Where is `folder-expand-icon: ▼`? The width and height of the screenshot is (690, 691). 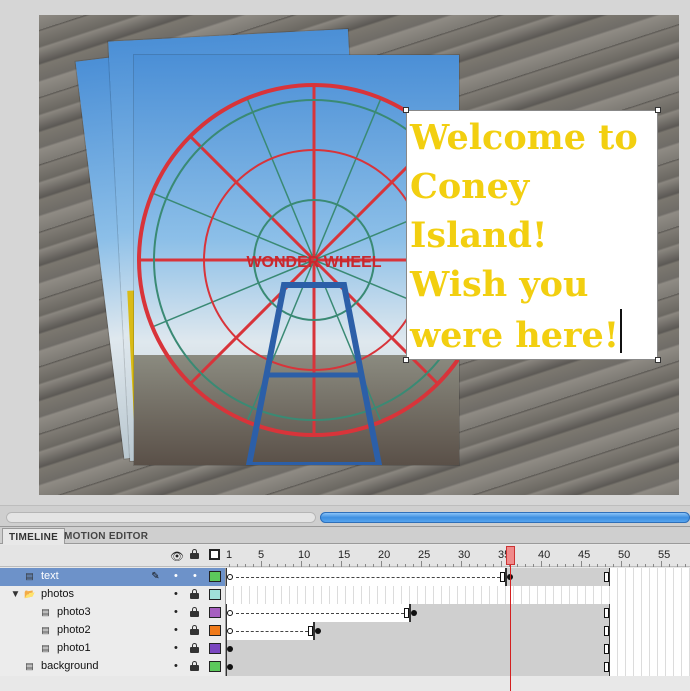 folder-expand-icon: ▼ is located at coordinates (15, 594).